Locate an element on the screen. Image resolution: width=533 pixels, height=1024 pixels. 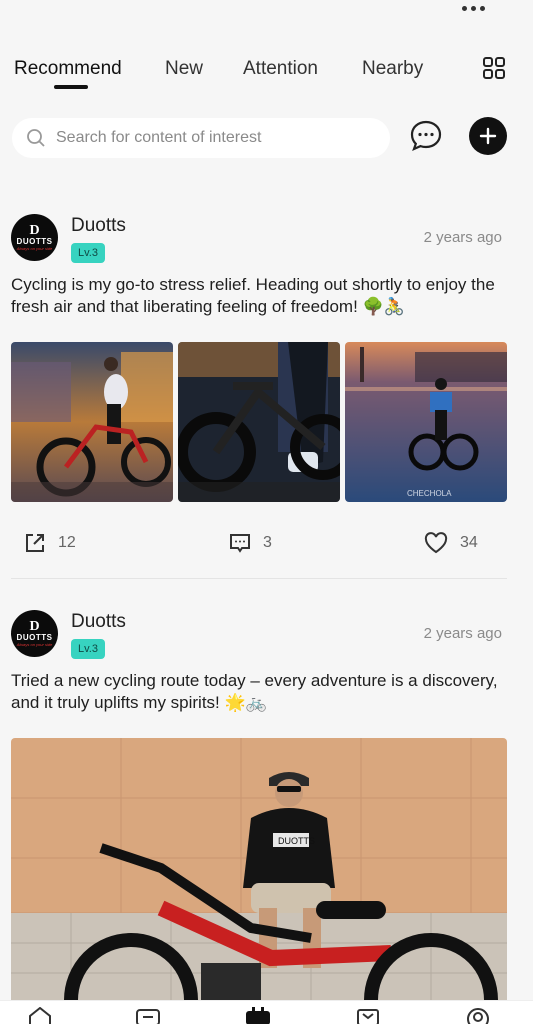
like-count: 34 is located at coordinates (469, 542).